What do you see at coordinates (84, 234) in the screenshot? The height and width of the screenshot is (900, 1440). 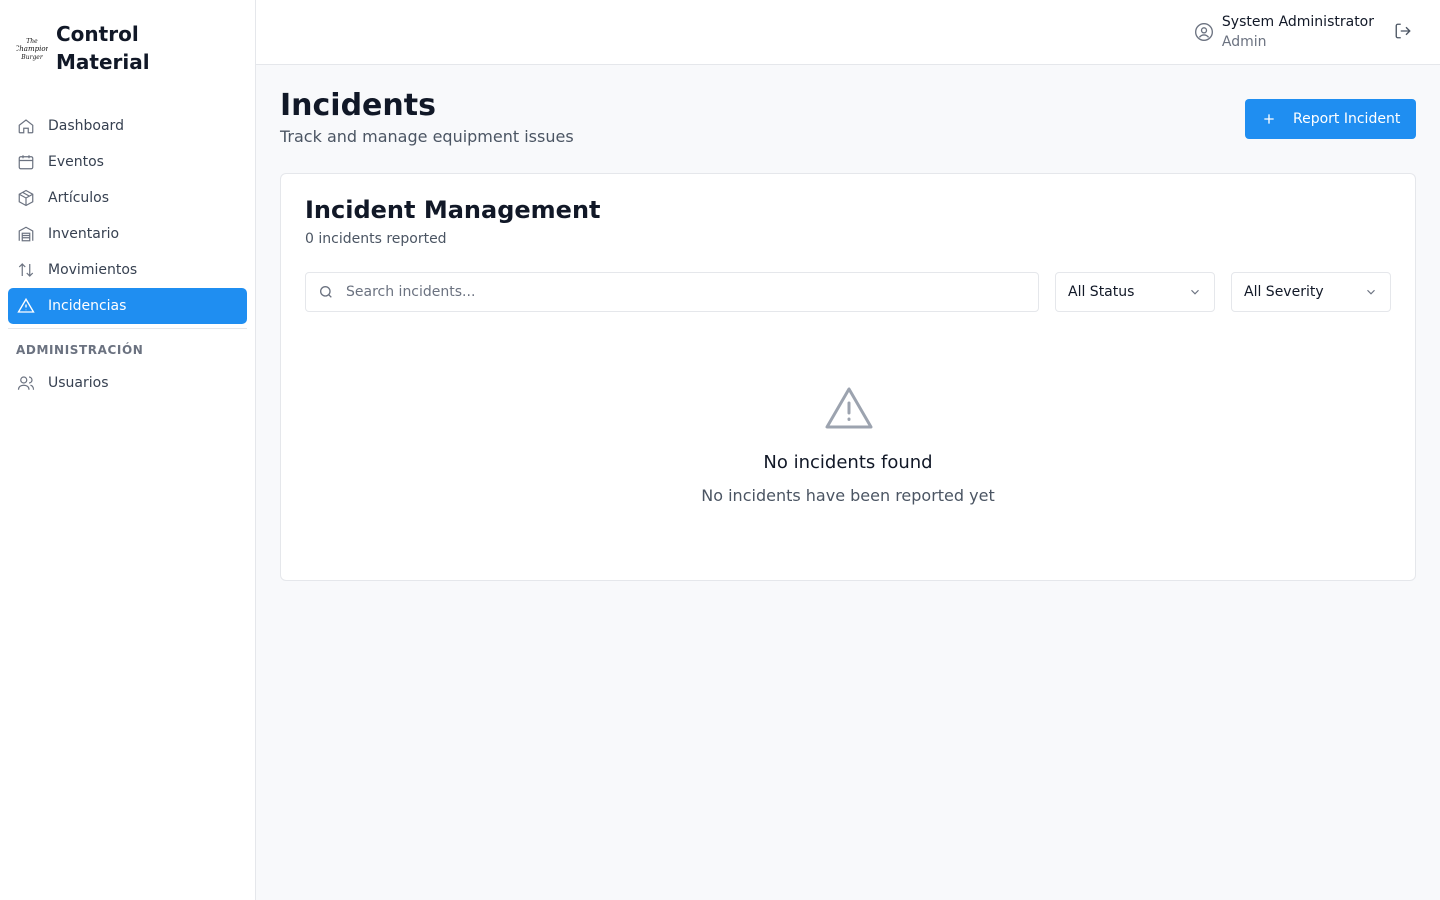 I see `sidebar-item-label: Inventario` at bounding box center [84, 234].